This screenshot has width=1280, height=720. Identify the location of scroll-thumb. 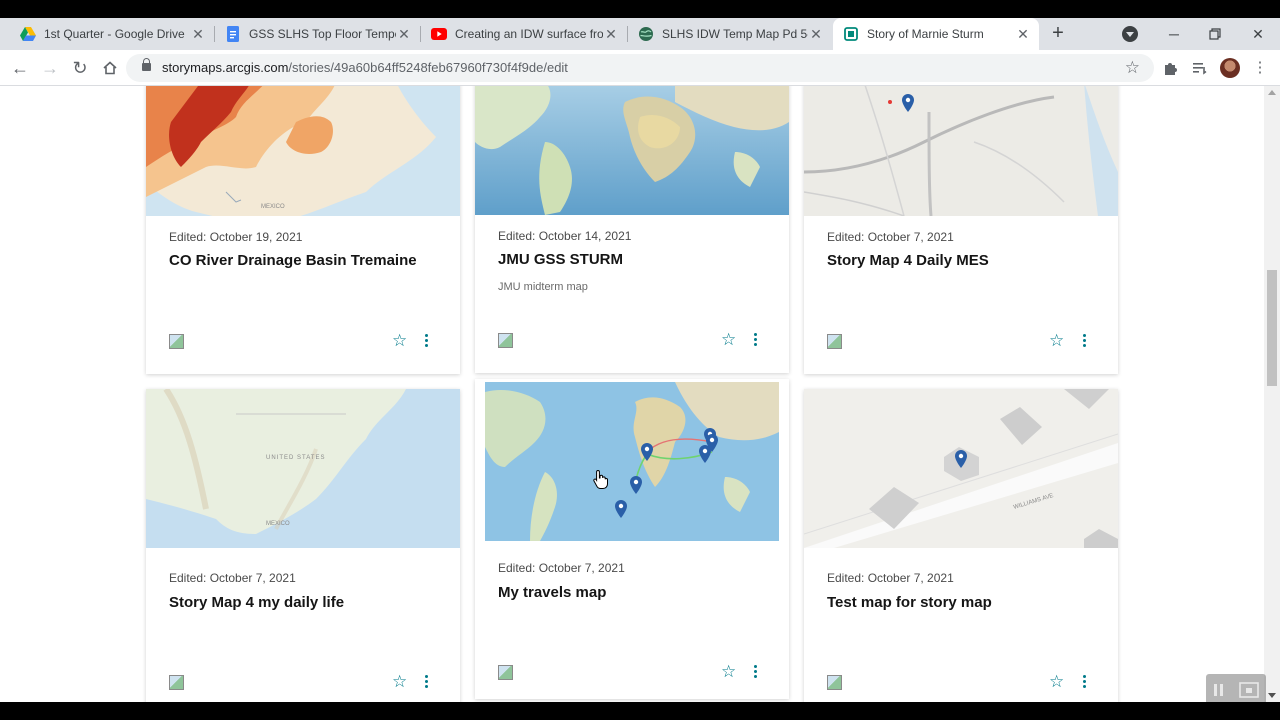
(1272, 328).